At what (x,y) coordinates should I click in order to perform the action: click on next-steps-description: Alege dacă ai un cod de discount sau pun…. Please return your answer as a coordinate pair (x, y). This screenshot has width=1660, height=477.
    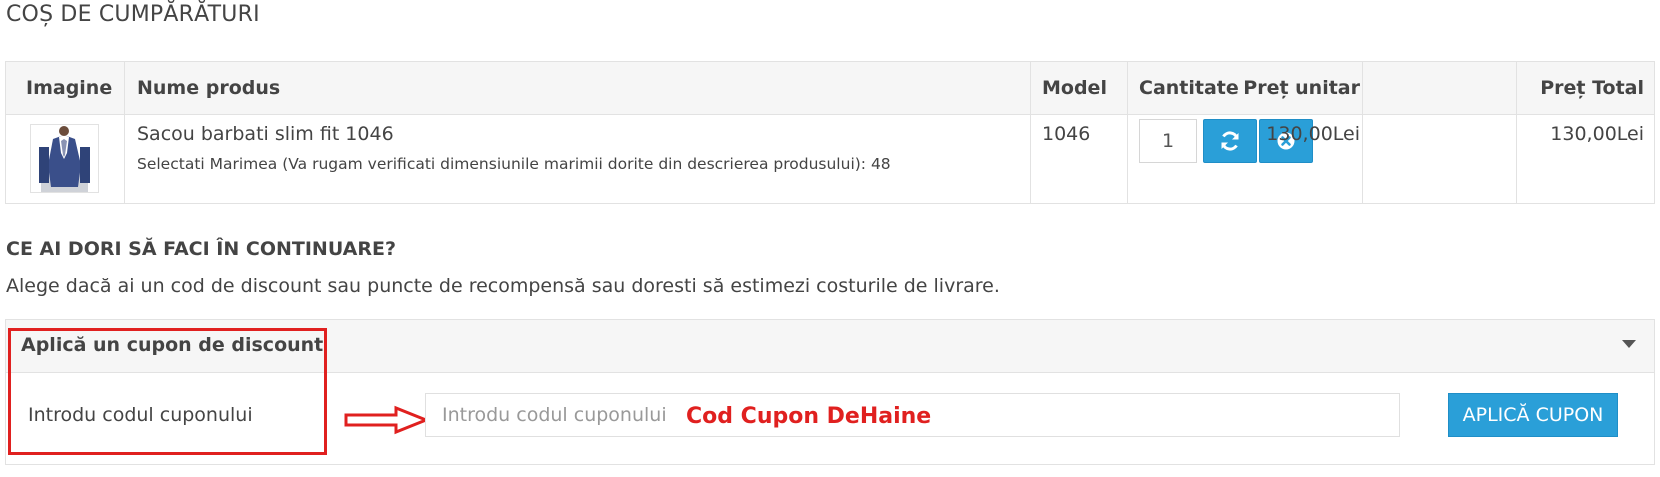
    Looking at the image, I should click on (503, 286).